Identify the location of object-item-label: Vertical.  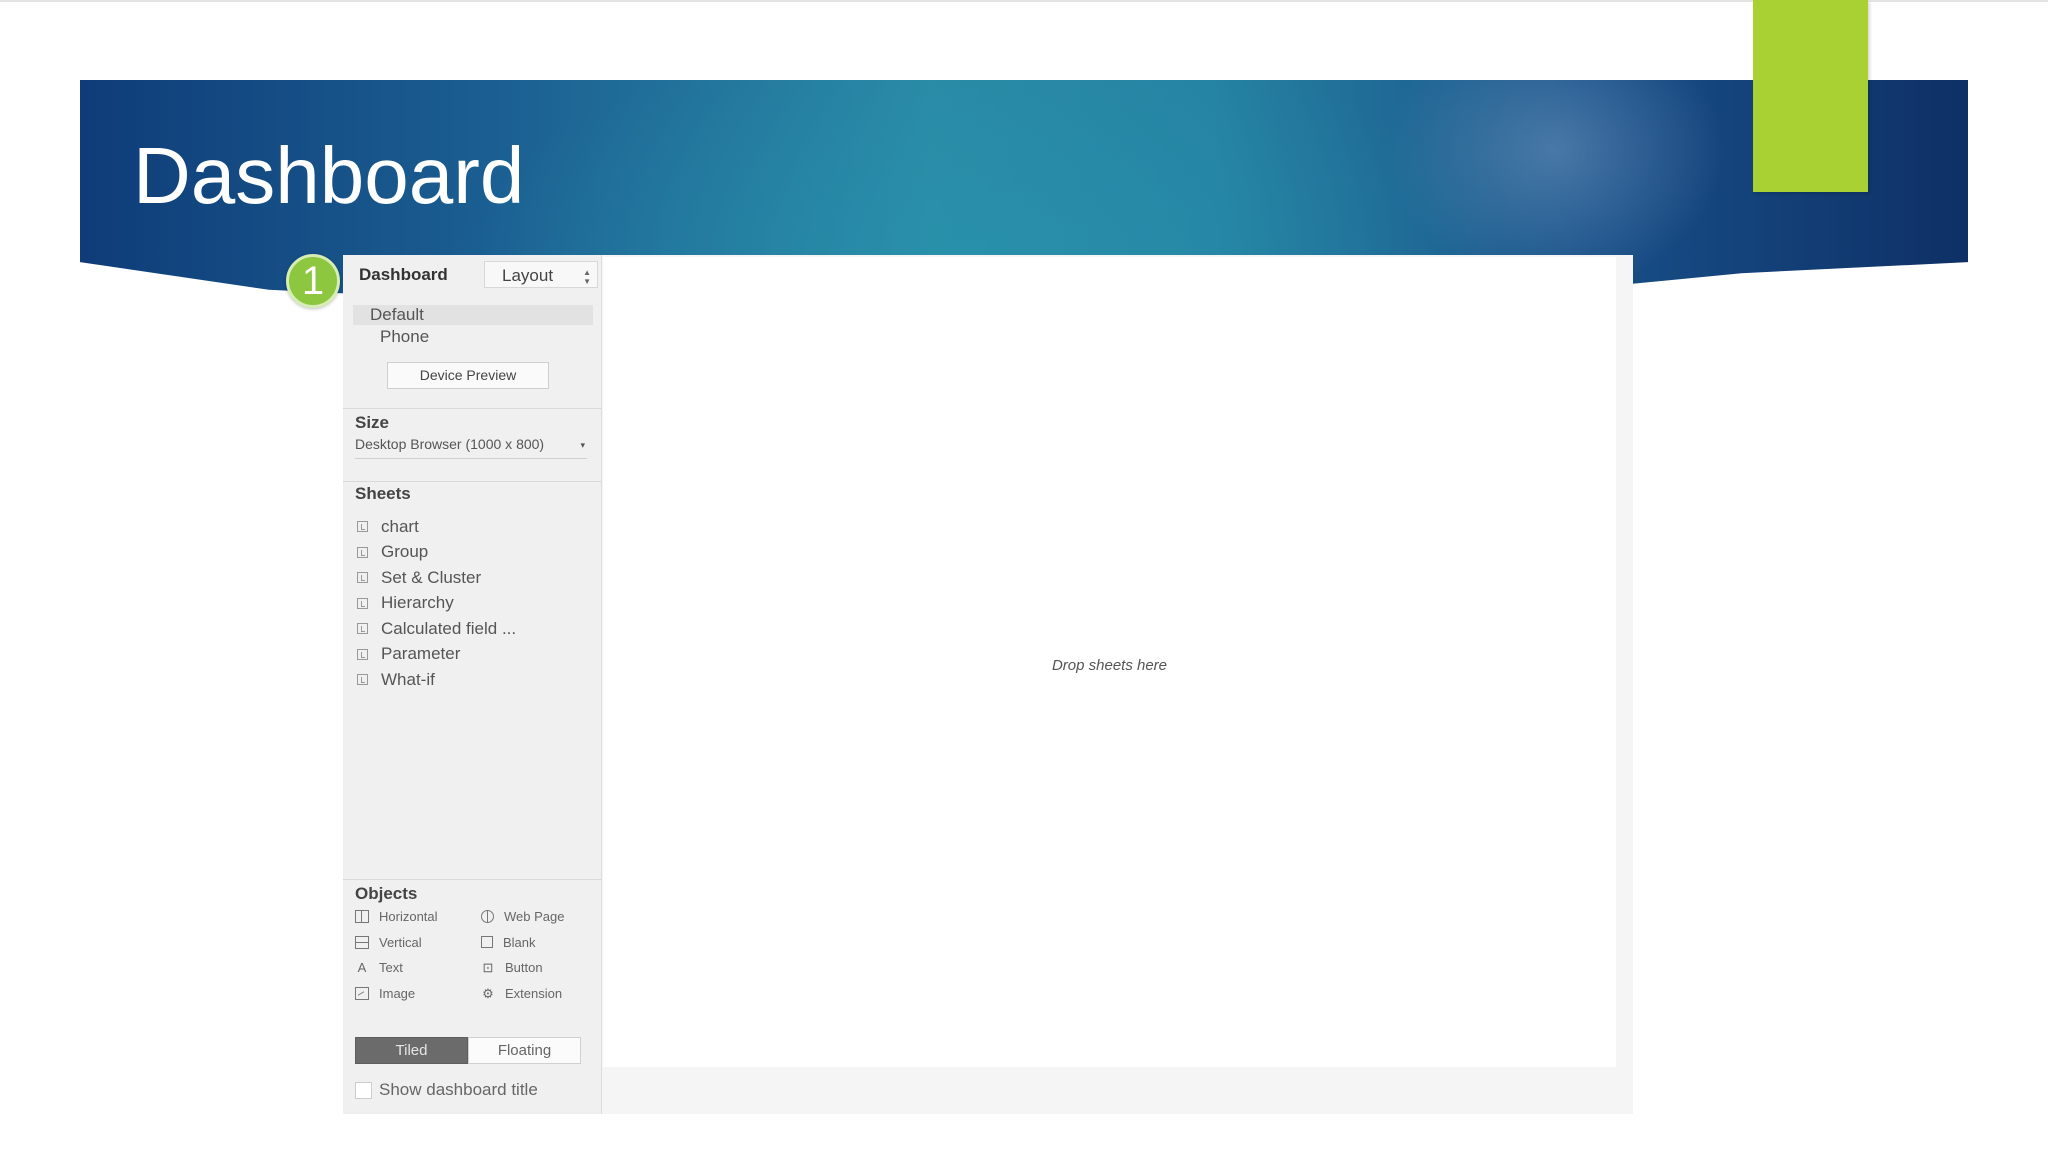
(400, 942).